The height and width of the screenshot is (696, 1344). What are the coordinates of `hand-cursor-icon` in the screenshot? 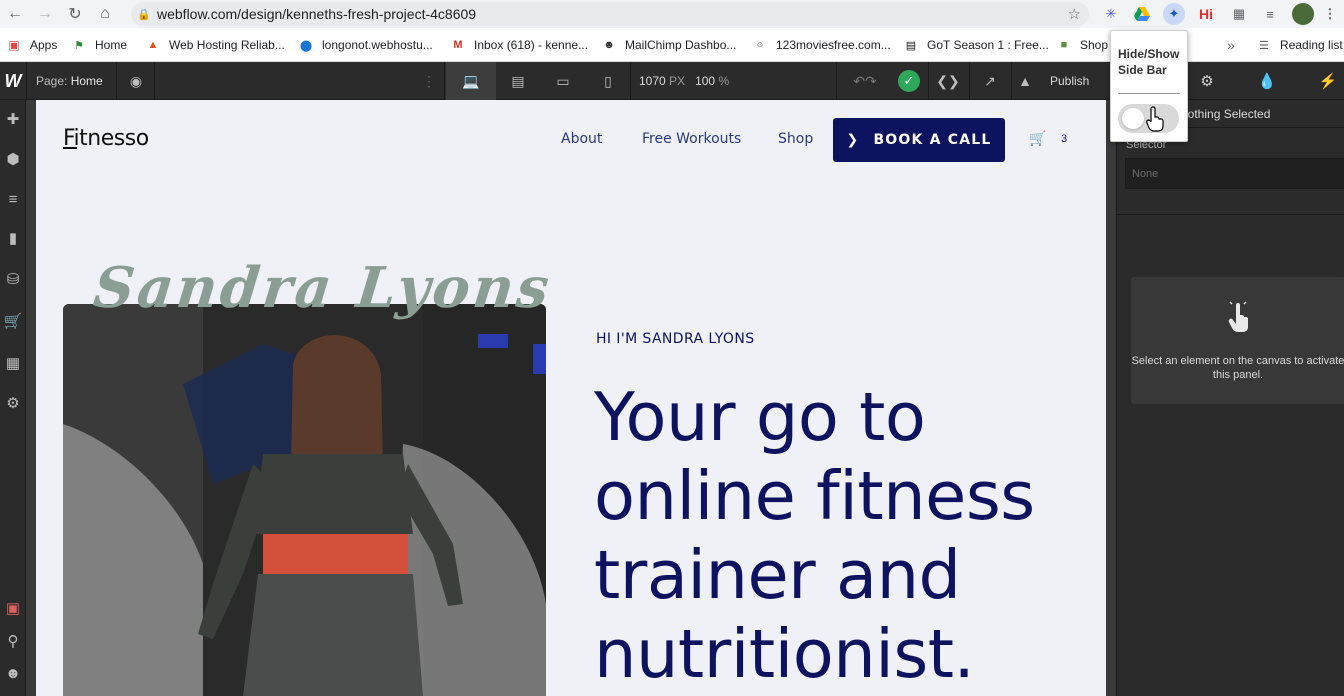 It's located at (1155, 119).